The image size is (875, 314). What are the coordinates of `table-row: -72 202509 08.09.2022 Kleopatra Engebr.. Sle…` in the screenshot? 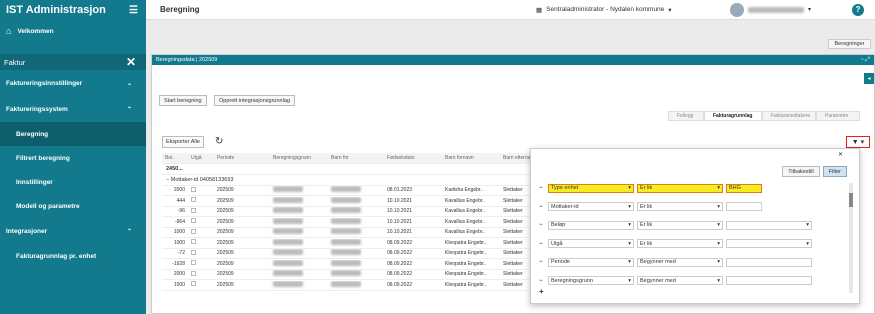 It's located at (352, 254).